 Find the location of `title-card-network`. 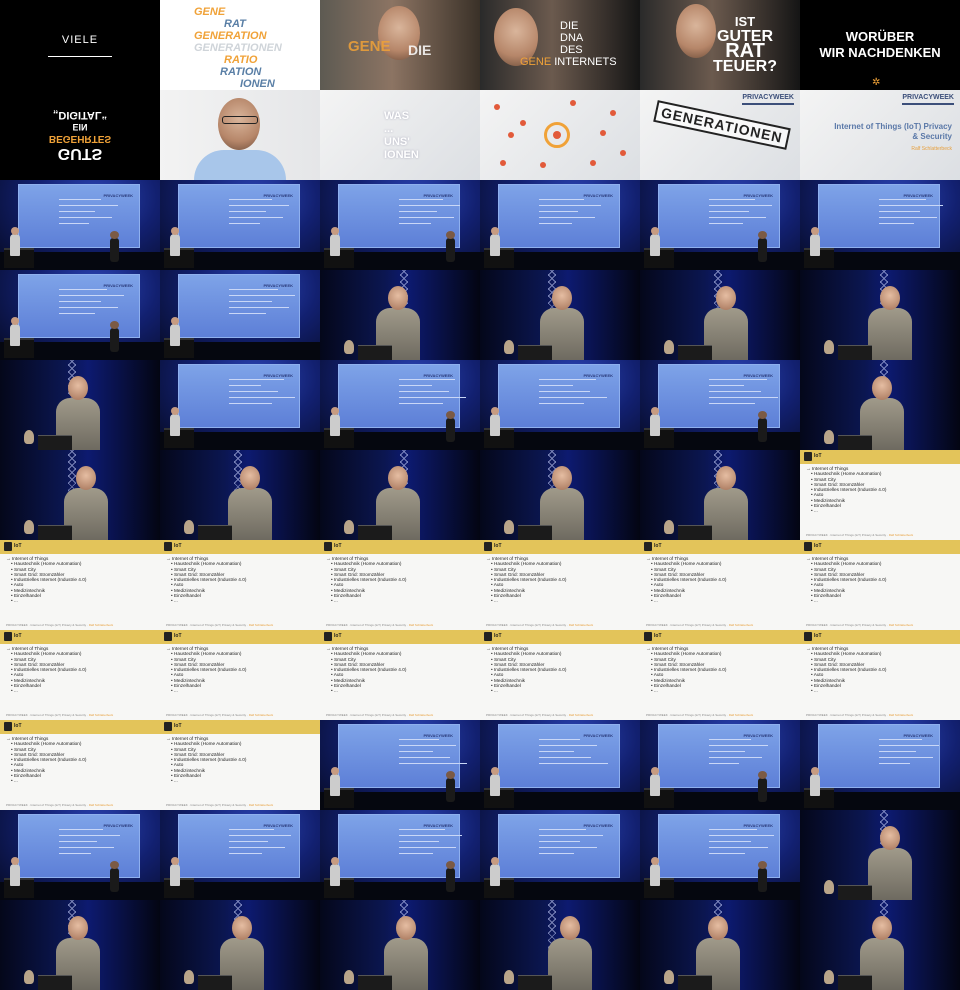

title-card-network is located at coordinates (560, 135).